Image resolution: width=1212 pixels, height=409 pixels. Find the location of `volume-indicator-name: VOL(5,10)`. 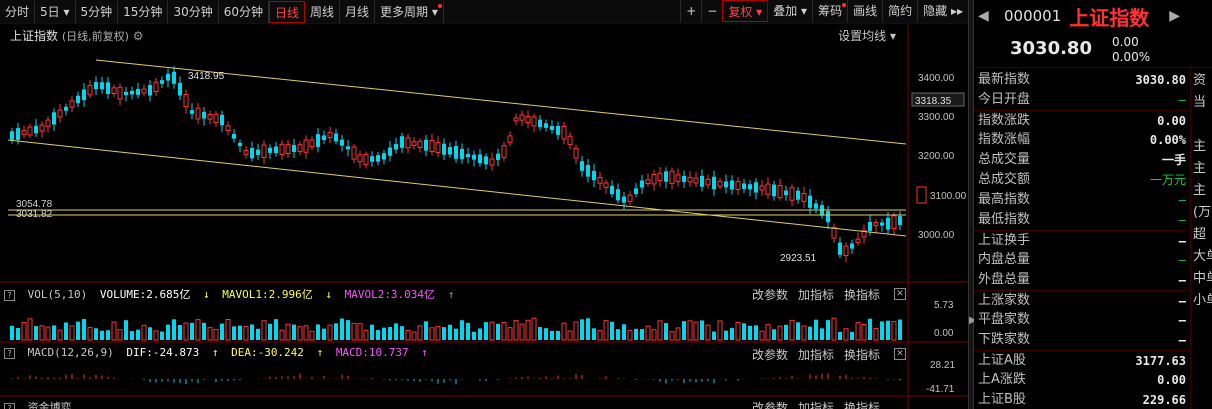

volume-indicator-name: VOL(5,10) is located at coordinates (57, 294).